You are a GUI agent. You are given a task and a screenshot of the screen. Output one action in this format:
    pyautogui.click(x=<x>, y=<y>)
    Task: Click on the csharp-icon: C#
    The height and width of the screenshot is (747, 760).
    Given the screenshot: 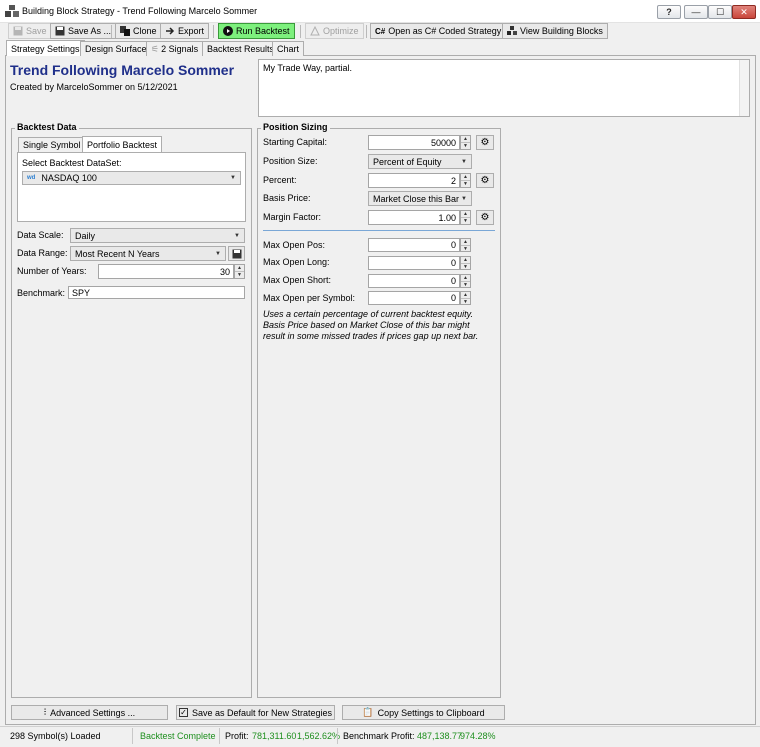 What is the action you would take?
    pyautogui.click(x=380, y=31)
    